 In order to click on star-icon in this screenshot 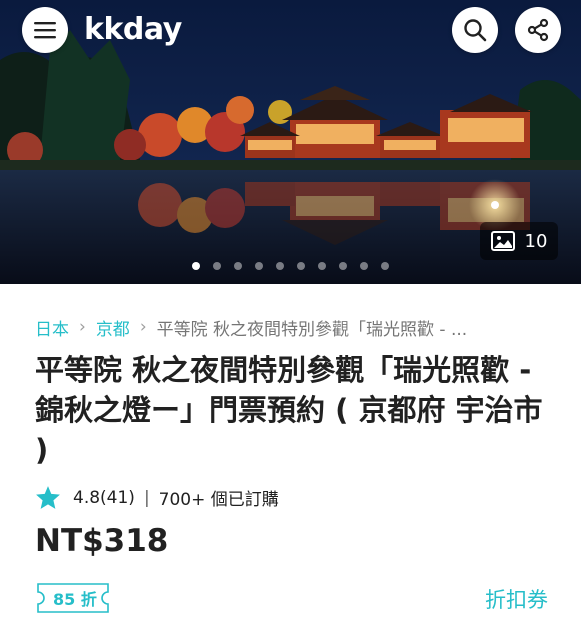, I will do `click(48, 497)`.